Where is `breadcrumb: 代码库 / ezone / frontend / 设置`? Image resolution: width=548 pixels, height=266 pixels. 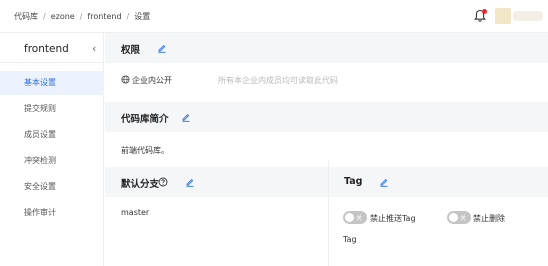
breadcrumb: 代码库 / ezone / frontend / 设置 is located at coordinates (82, 16).